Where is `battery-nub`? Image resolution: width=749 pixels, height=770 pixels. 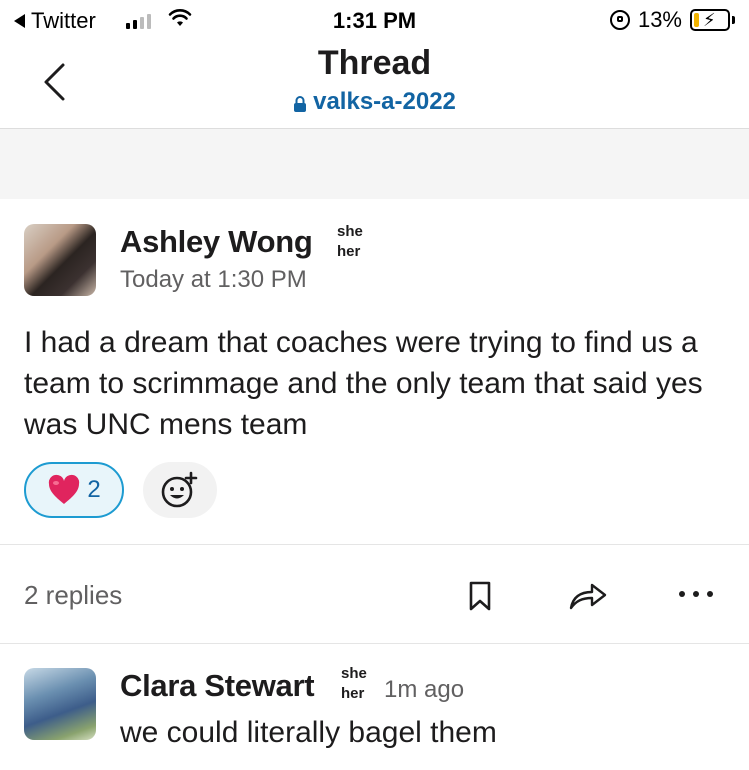
battery-nub is located at coordinates (733, 20).